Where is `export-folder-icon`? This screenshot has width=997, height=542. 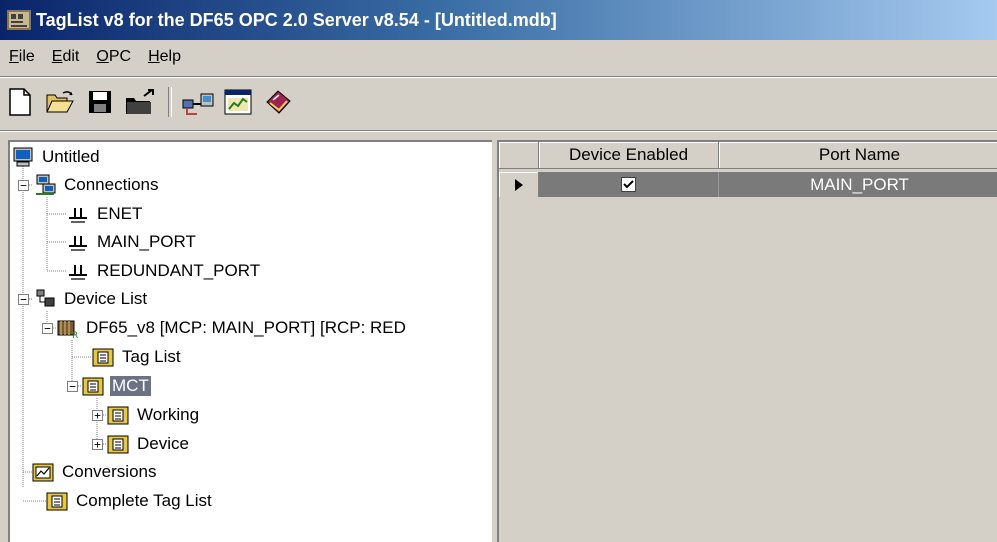 export-folder-icon is located at coordinates (140, 101).